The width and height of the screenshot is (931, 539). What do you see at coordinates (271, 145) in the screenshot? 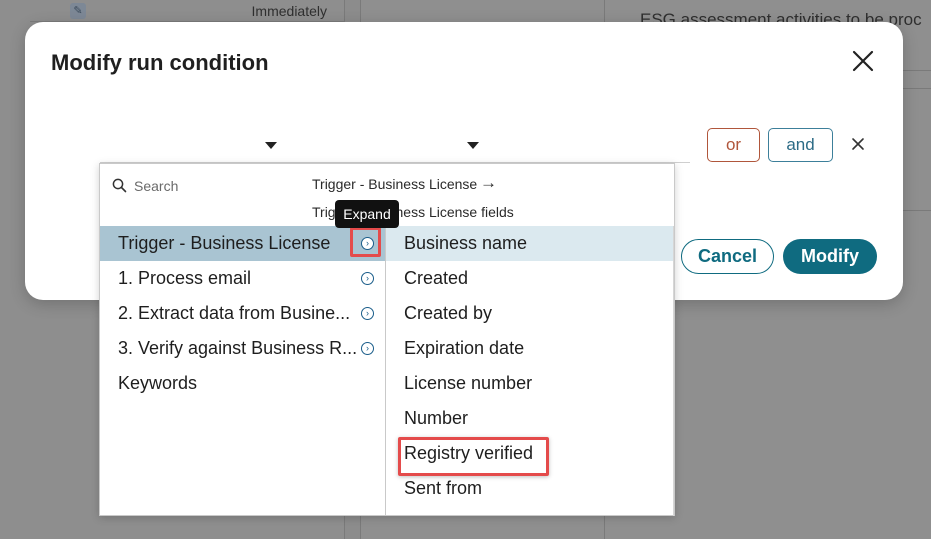
I see `field-select-chevron-down-icon` at bounding box center [271, 145].